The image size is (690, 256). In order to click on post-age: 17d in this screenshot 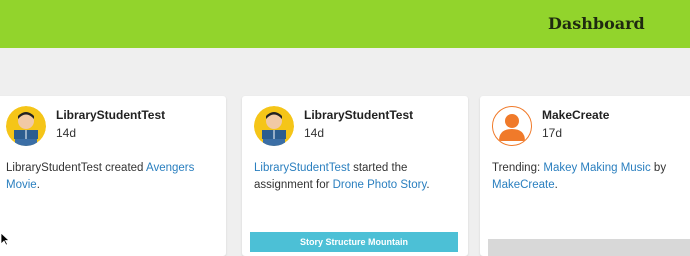, I will do `click(552, 133)`.